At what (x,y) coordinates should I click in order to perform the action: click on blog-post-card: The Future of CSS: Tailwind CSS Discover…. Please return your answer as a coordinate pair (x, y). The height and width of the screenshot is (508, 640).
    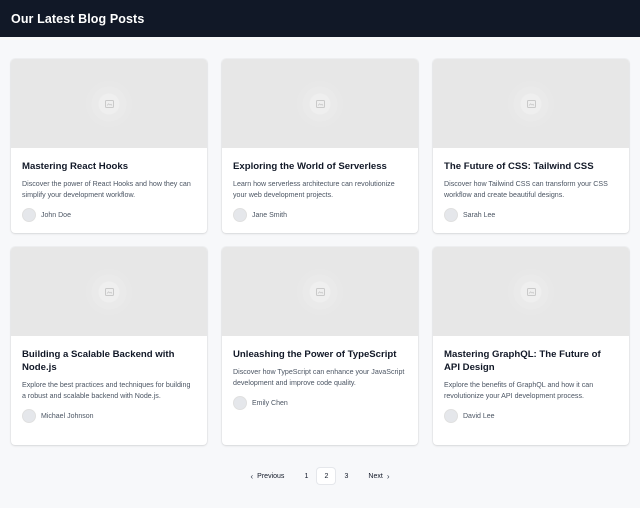
    Looking at the image, I should click on (531, 146).